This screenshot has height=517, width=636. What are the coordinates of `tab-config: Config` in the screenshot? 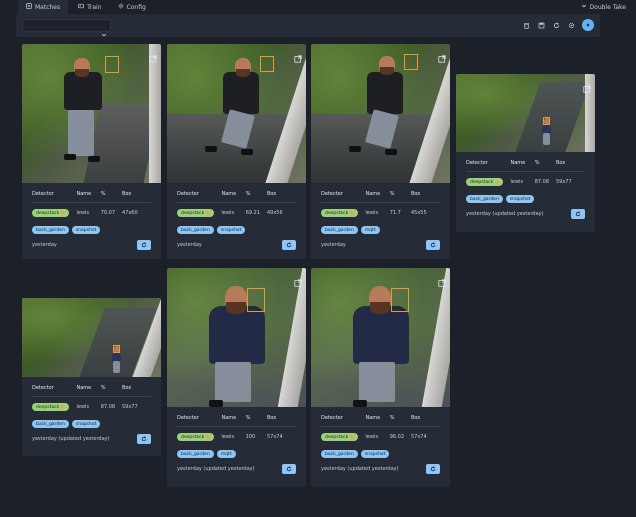 It's located at (132, 7).